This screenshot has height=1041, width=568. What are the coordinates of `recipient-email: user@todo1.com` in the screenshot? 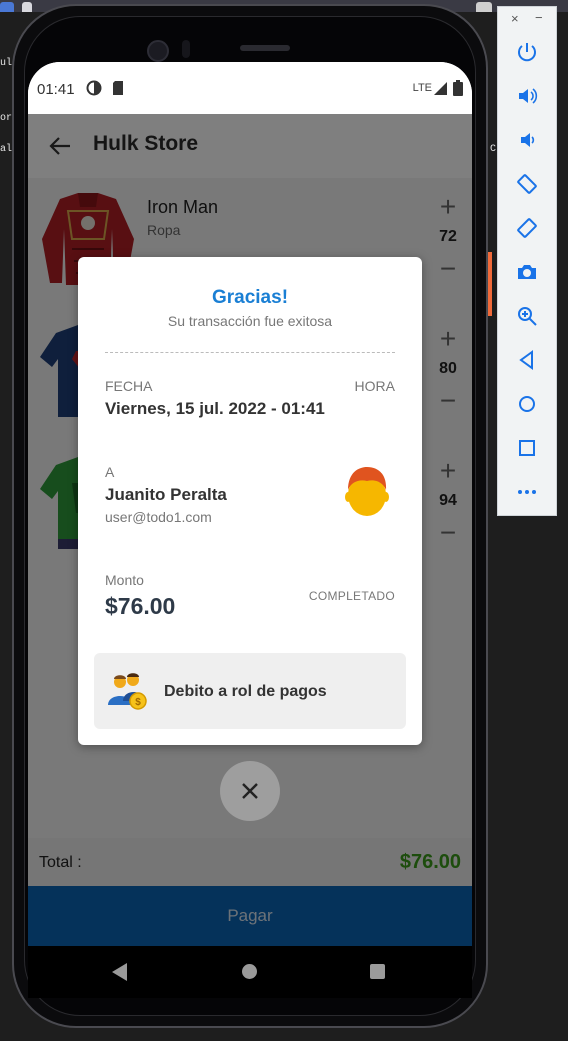 It's located at (158, 517).